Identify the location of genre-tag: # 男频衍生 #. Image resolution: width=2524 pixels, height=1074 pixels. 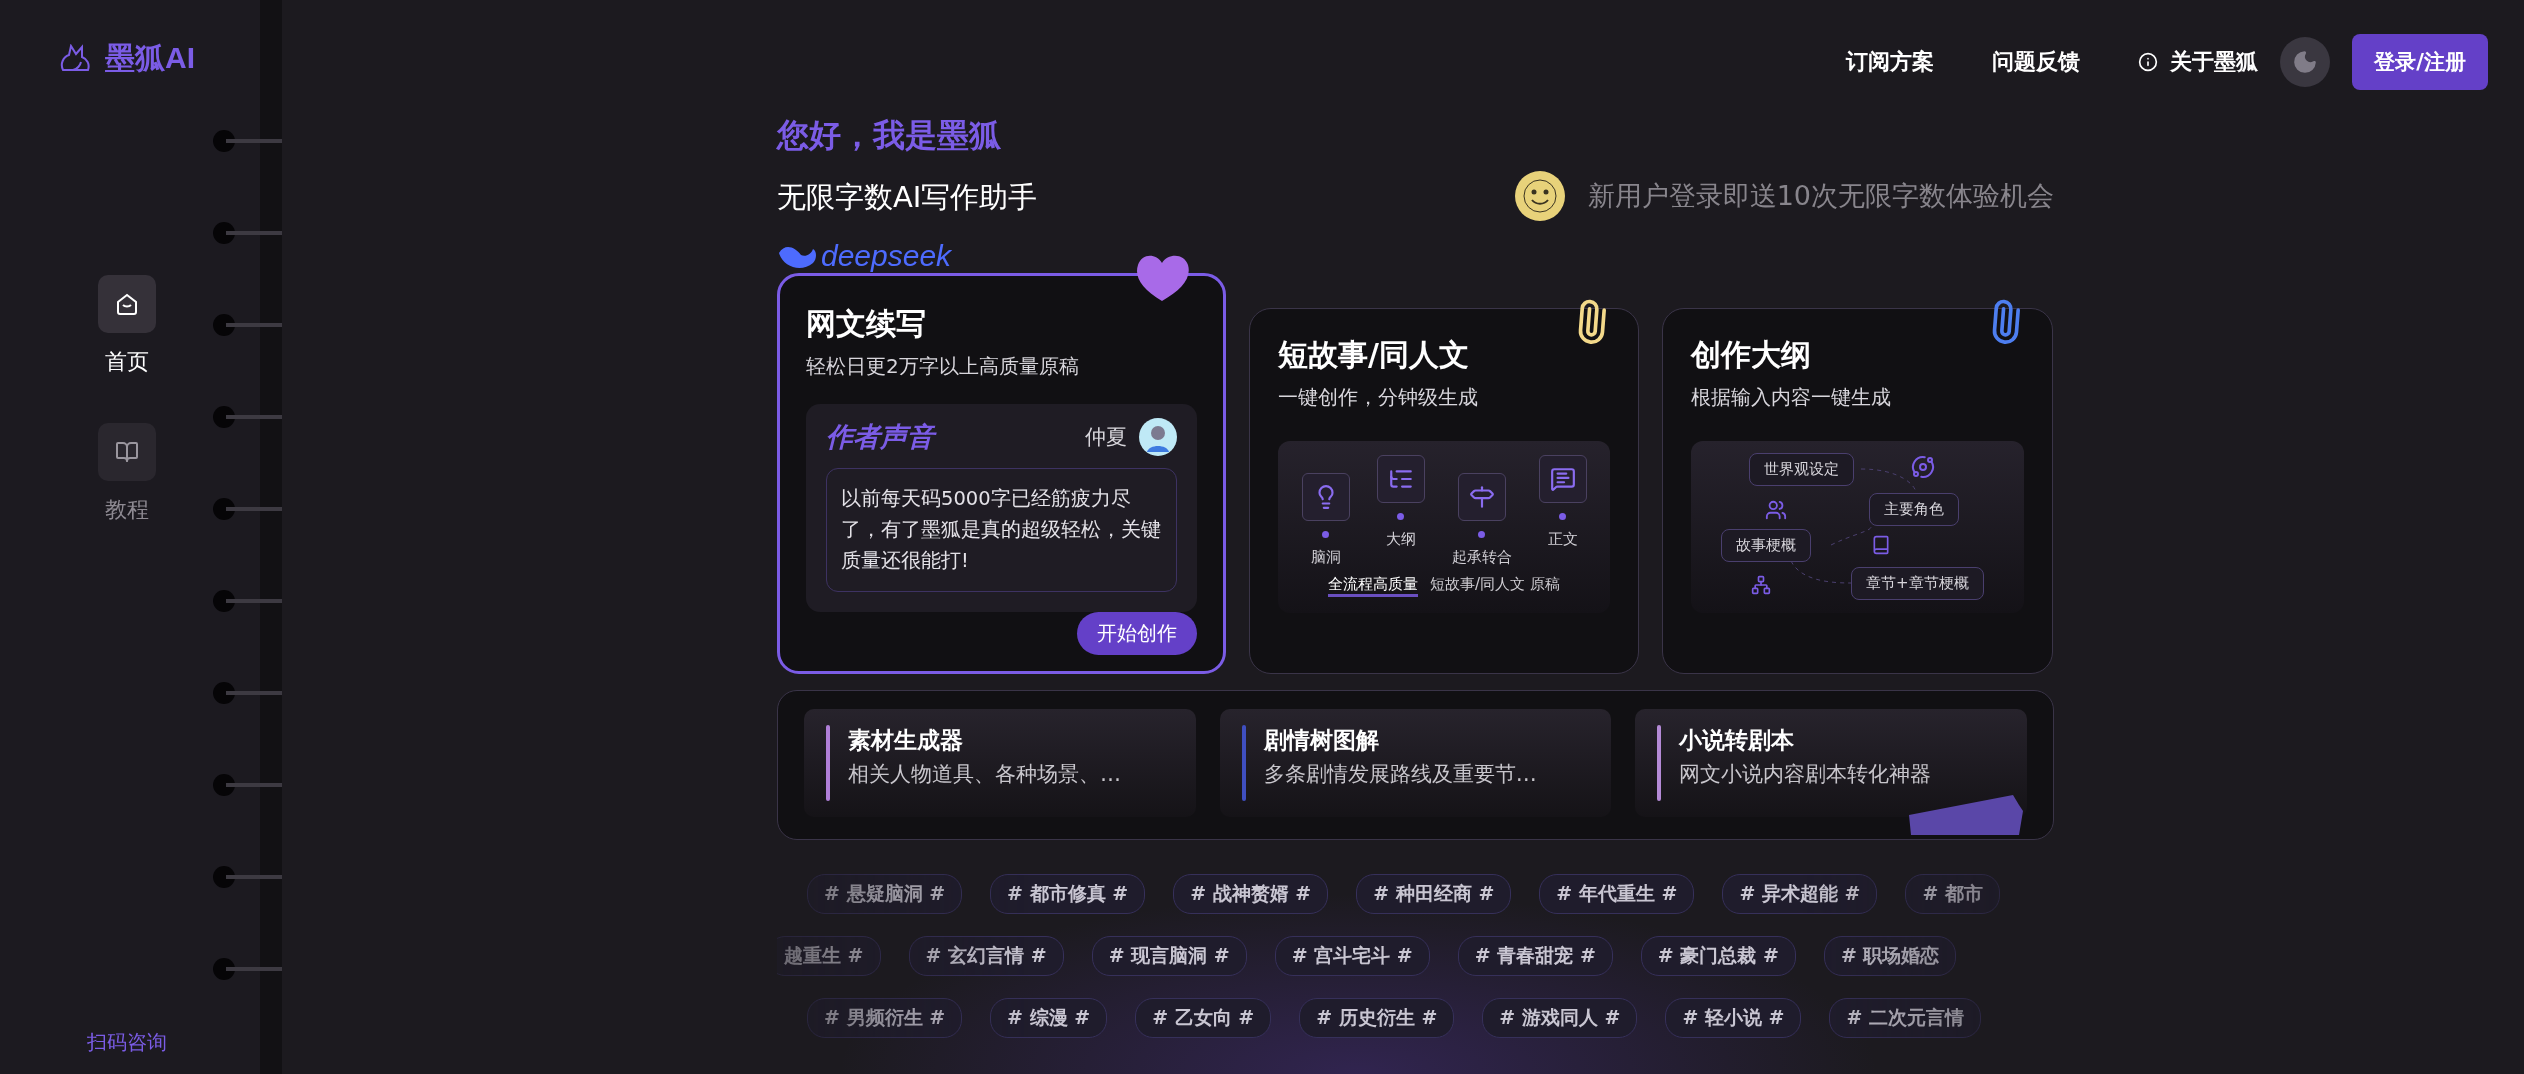
(885, 1018).